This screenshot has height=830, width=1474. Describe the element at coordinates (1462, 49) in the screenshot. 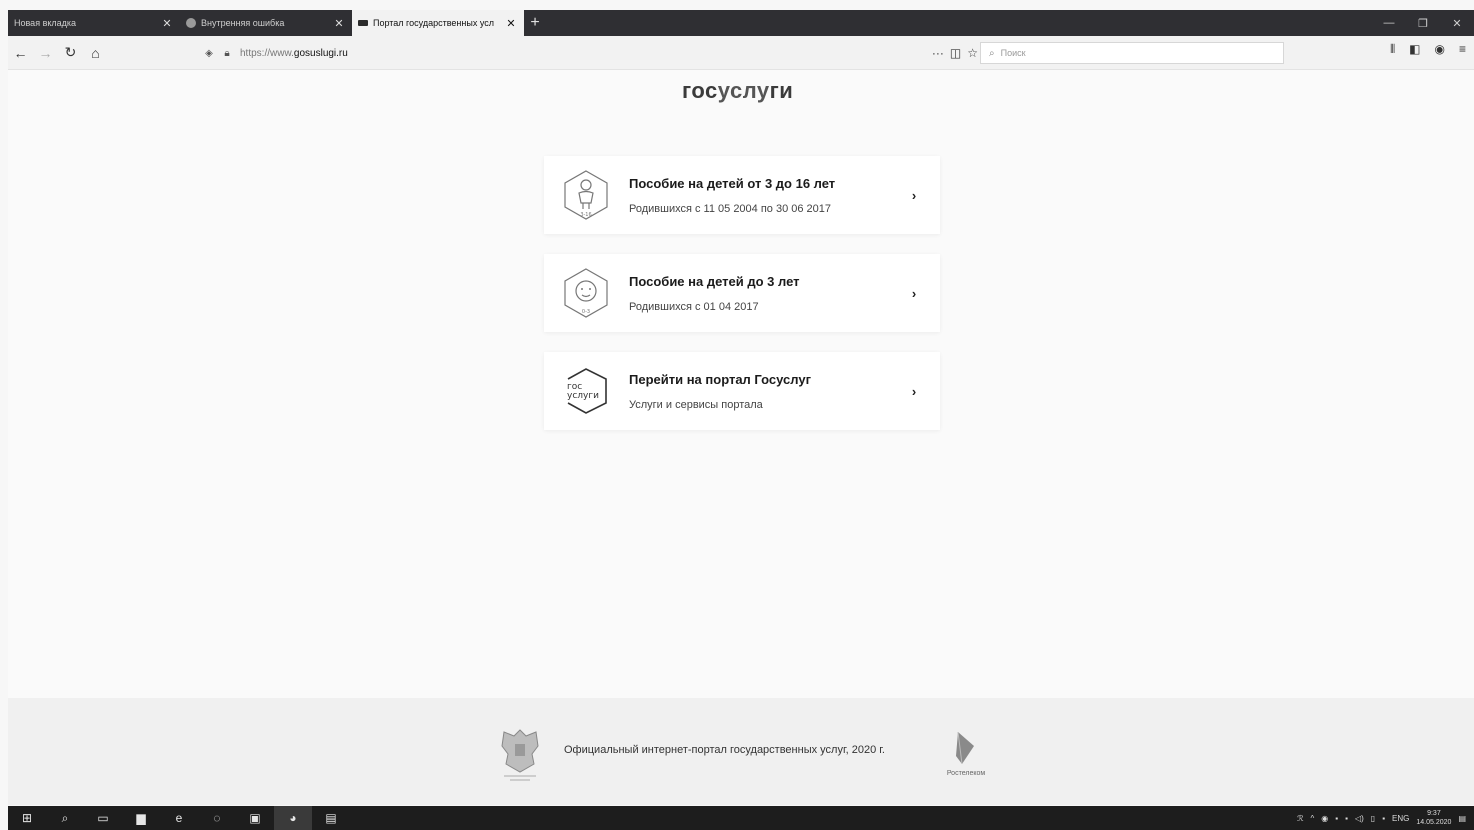

I see `menu-icon: ≡` at that location.